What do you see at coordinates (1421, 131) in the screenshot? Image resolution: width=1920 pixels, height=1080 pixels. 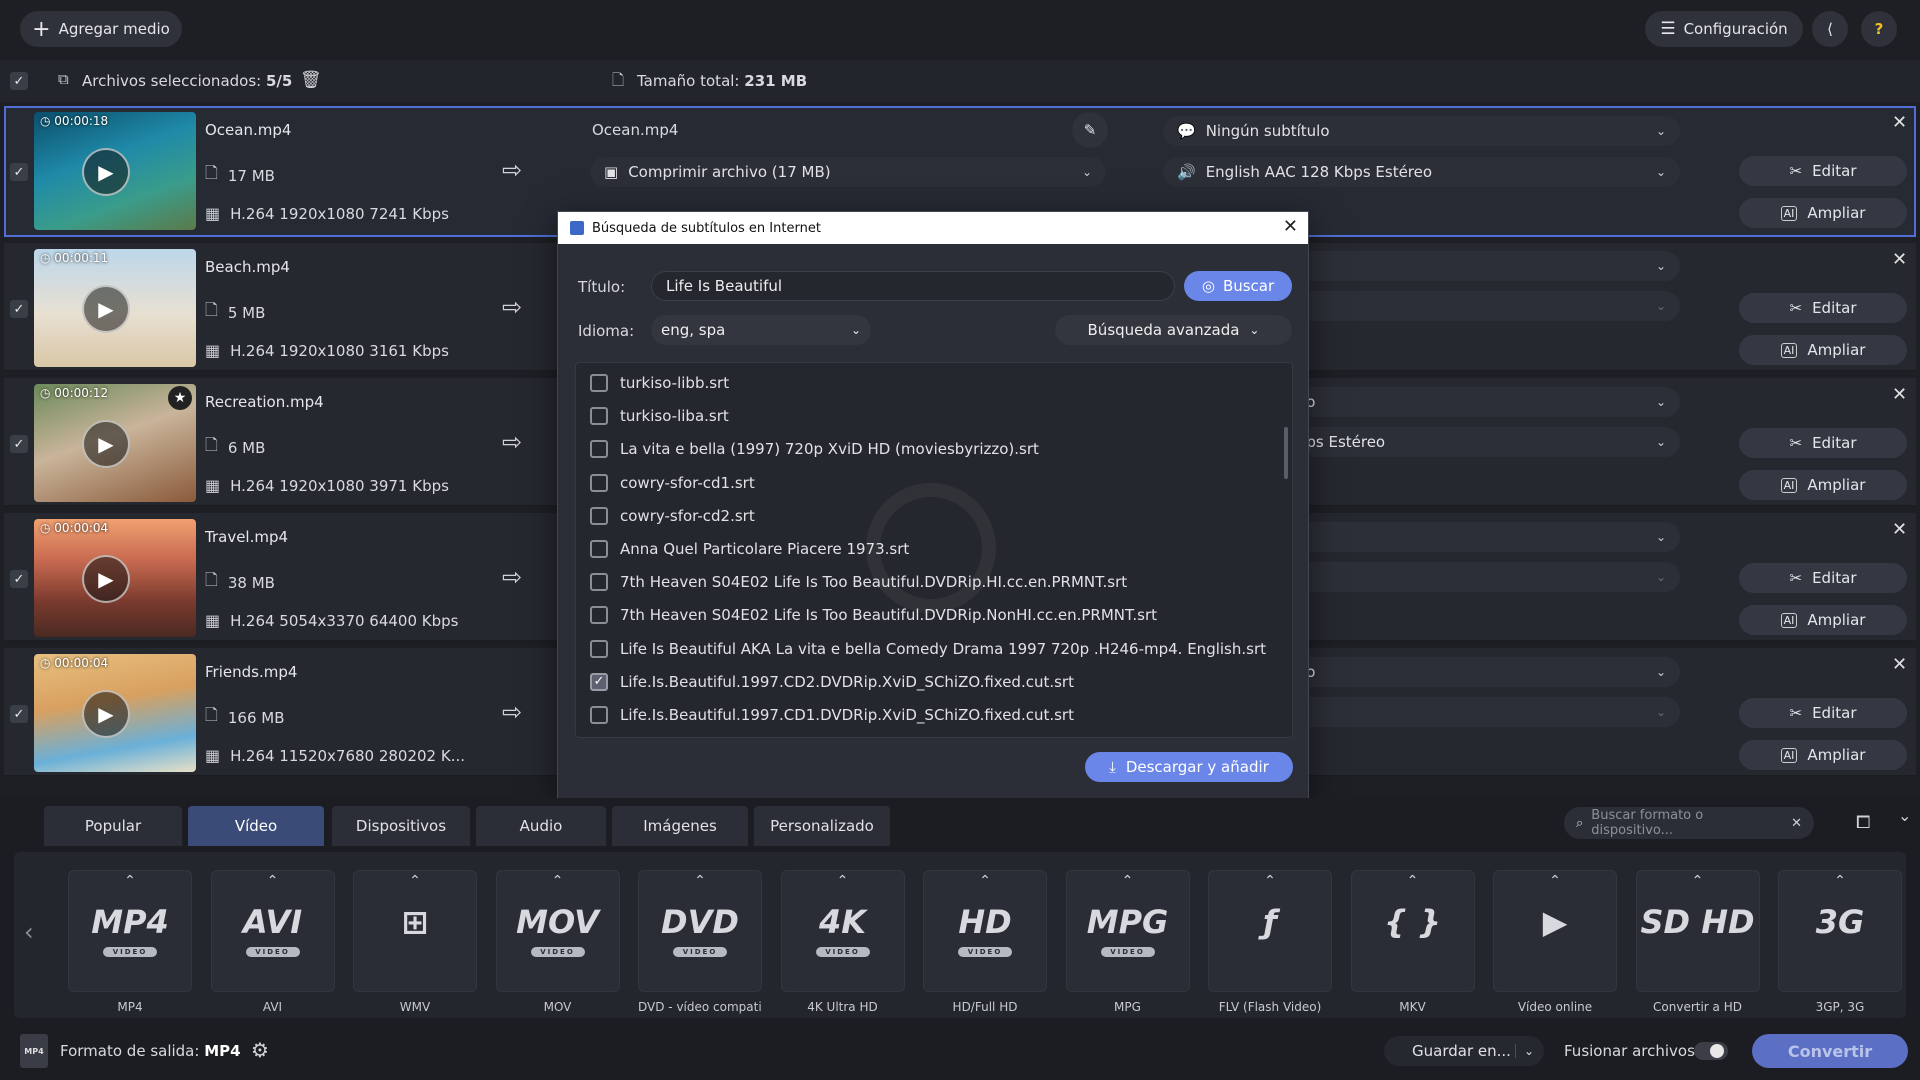 I see `subtitle-dropdown: 💬 Ningún subtítulo ⌄` at bounding box center [1421, 131].